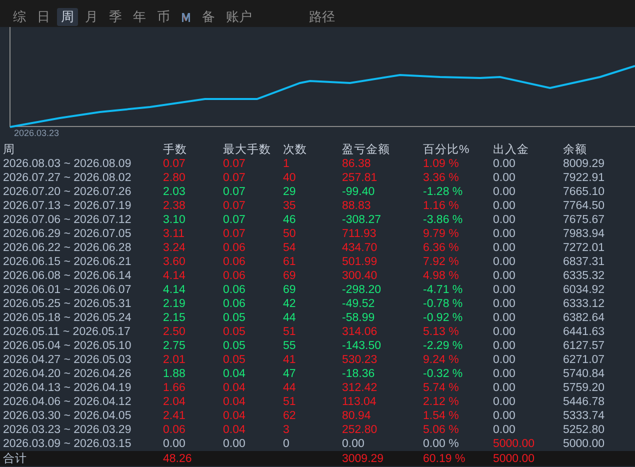 The image size is (635, 467). Describe the element at coordinates (67, 220) in the screenshot. I see `table-cell-text: 2026.07.06 ~ 2026.07.12` at that location.